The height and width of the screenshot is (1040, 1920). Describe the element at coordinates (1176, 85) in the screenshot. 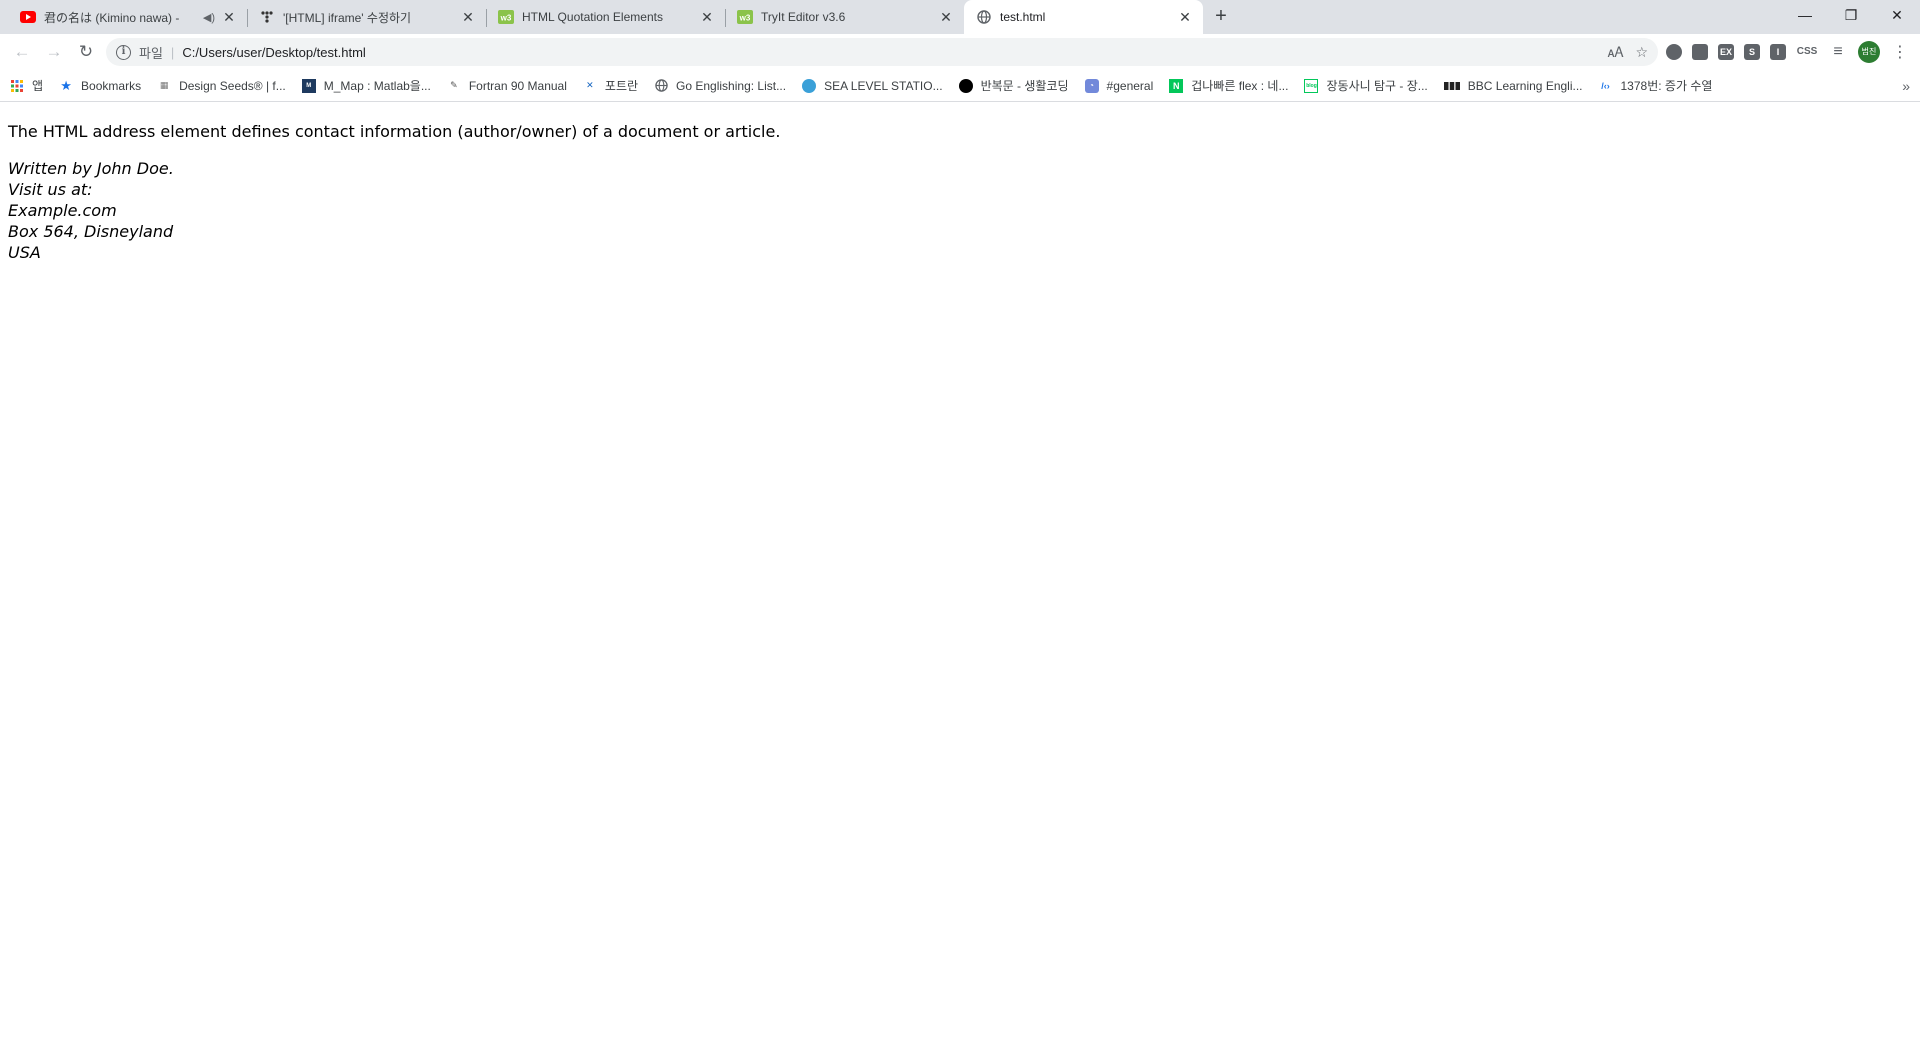

I see `naver-icon: N` at that location.